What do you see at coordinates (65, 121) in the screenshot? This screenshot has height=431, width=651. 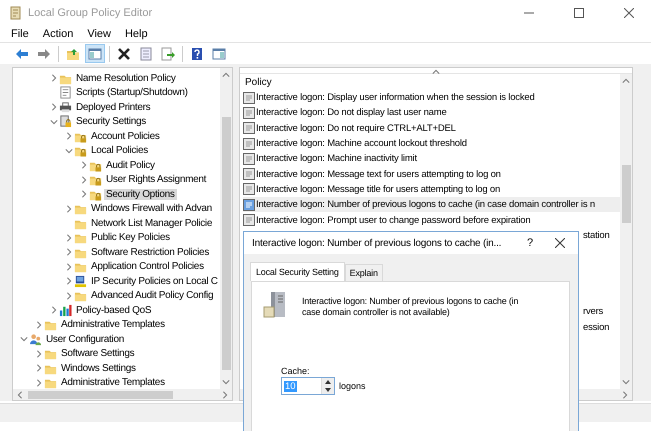 I see `security-icon` at bounding box center [65, 121].